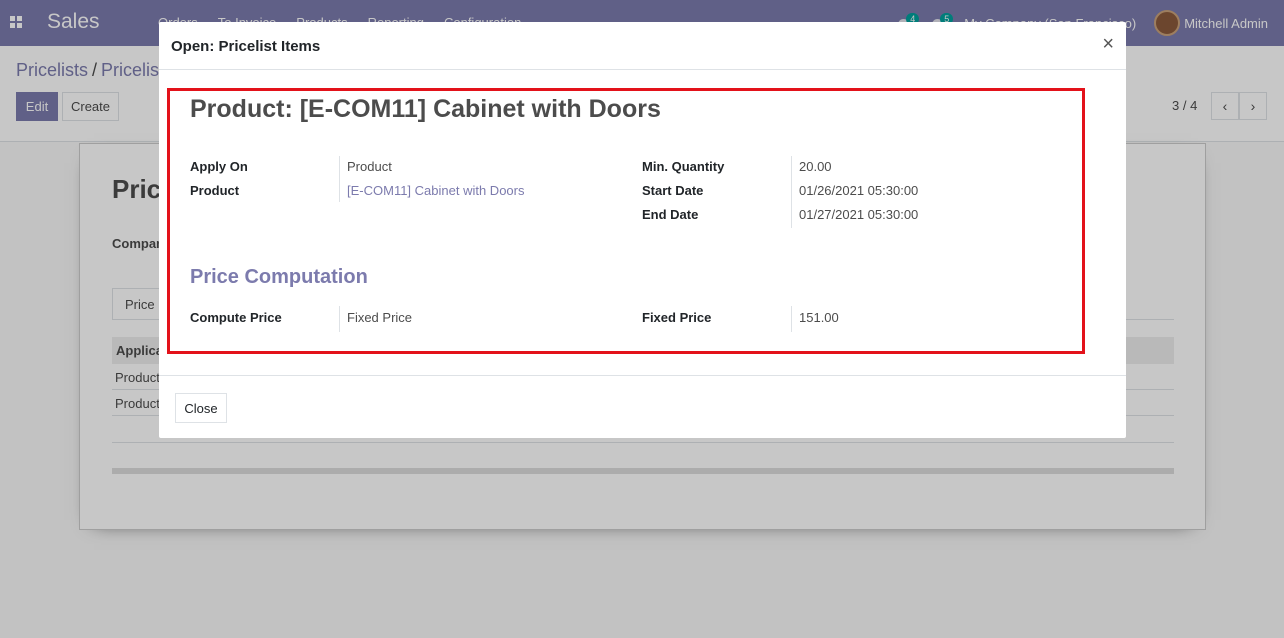 This screenshot has width=1284, height=638. What do you see at coordinates (1108, 44) in the screenshot?
I see `close-icon: ×` at bounding box center [1108, 44].